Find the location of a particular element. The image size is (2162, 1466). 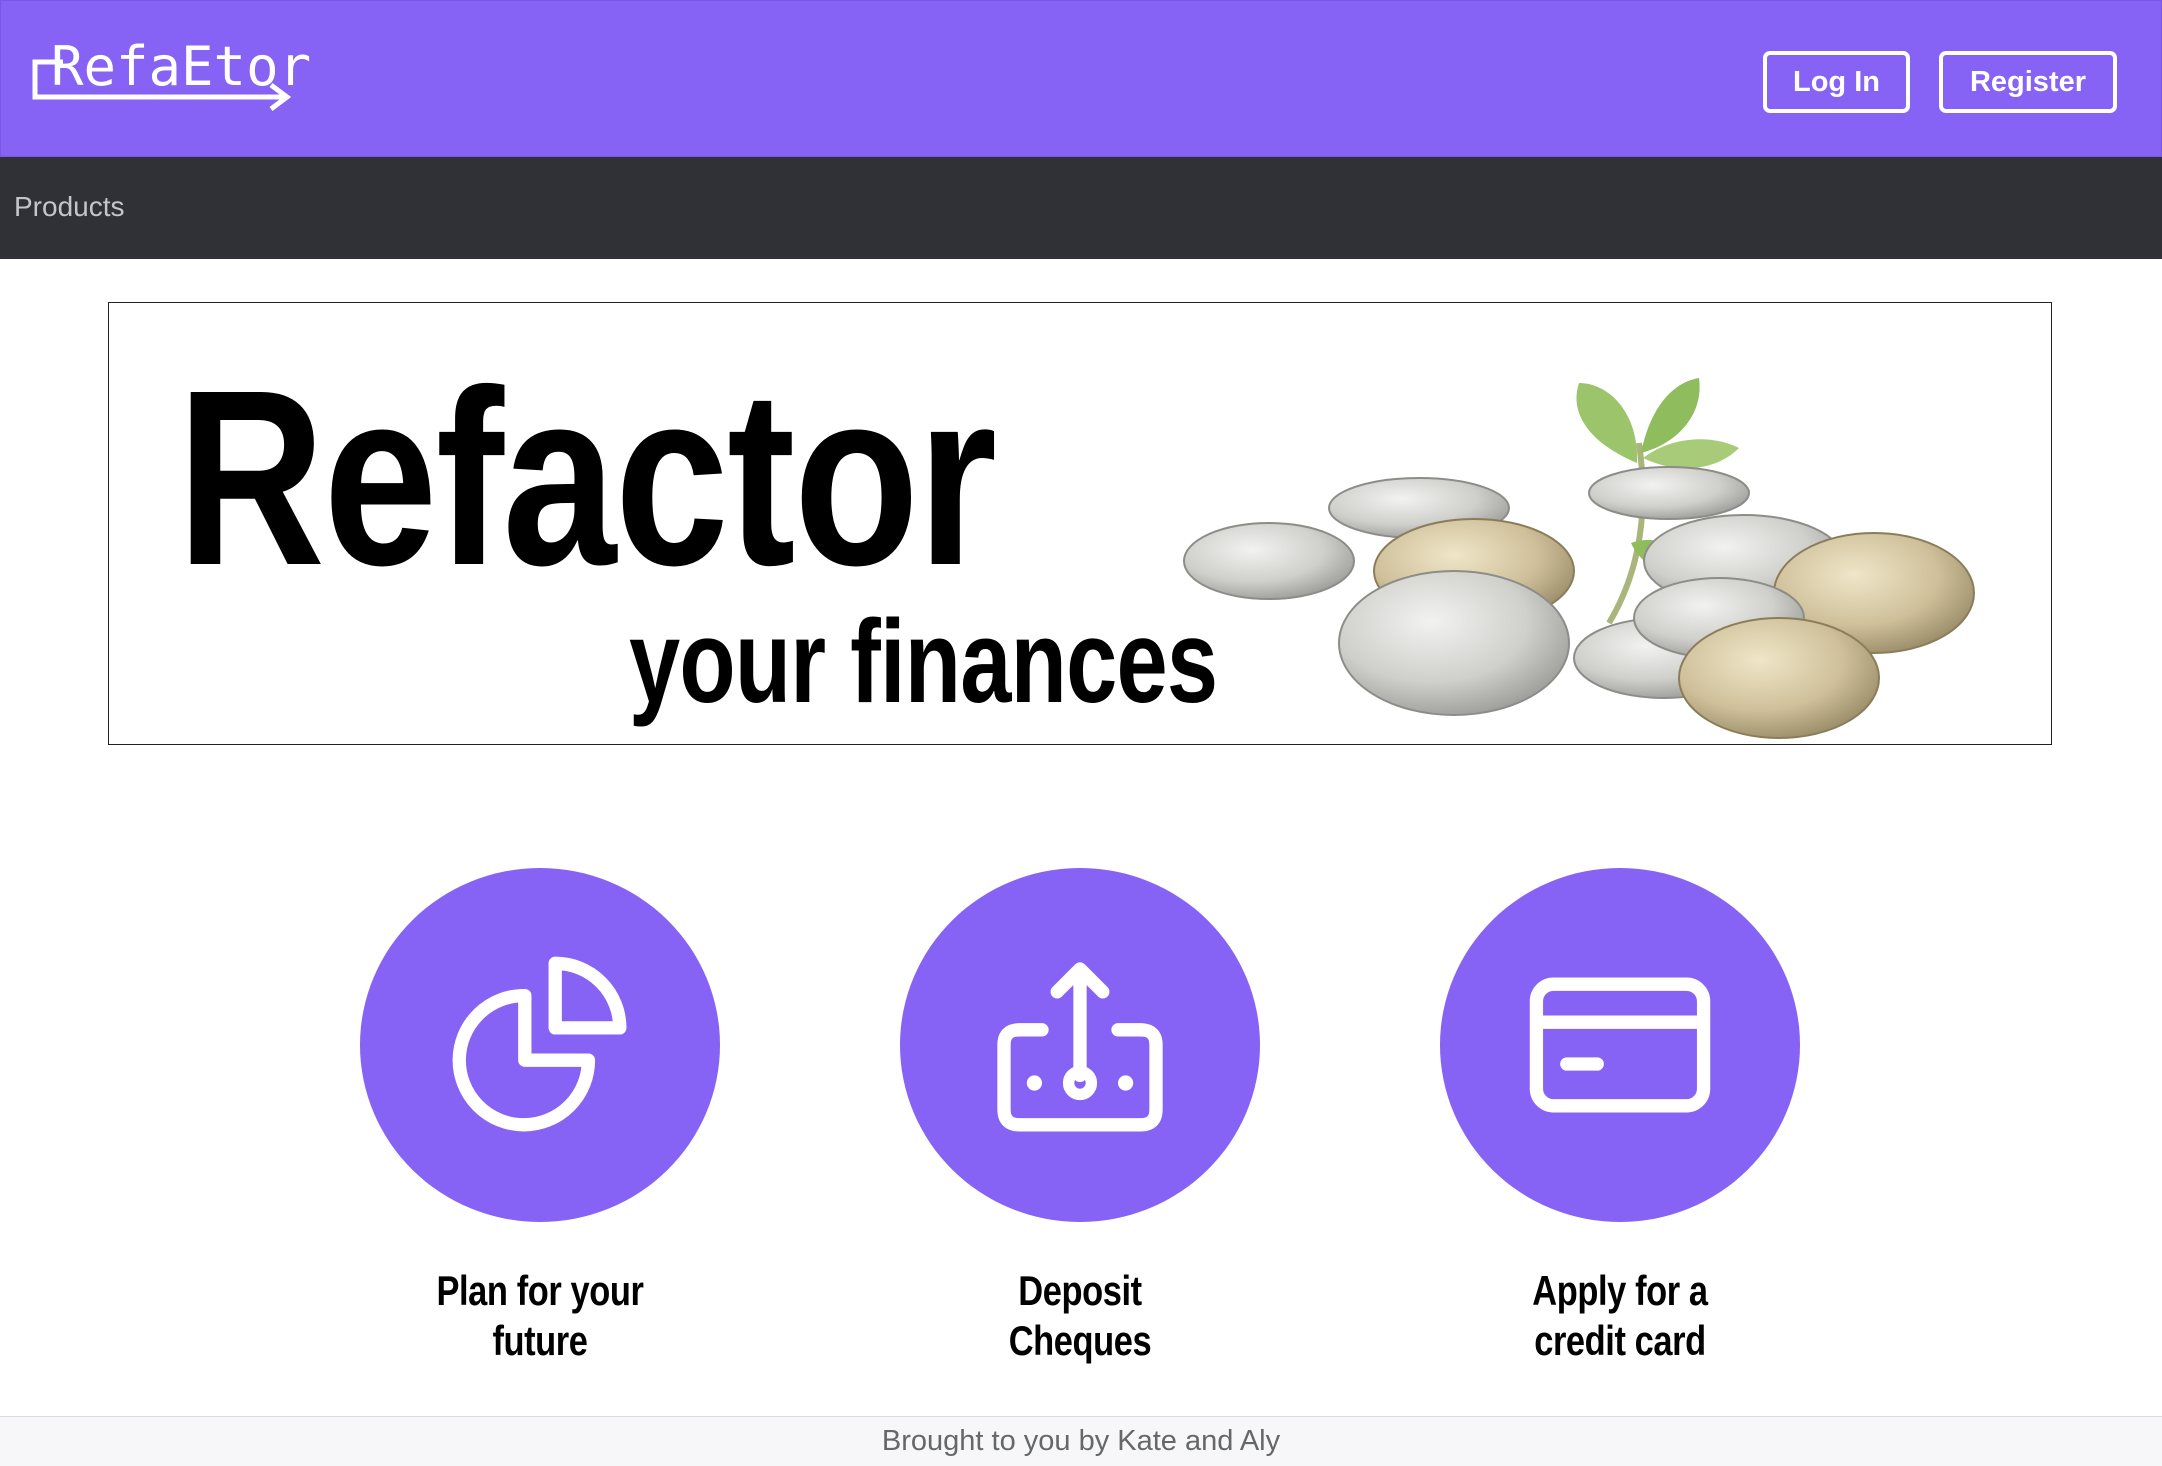

credit-card-icon is located at coordinates (1620, 1045).